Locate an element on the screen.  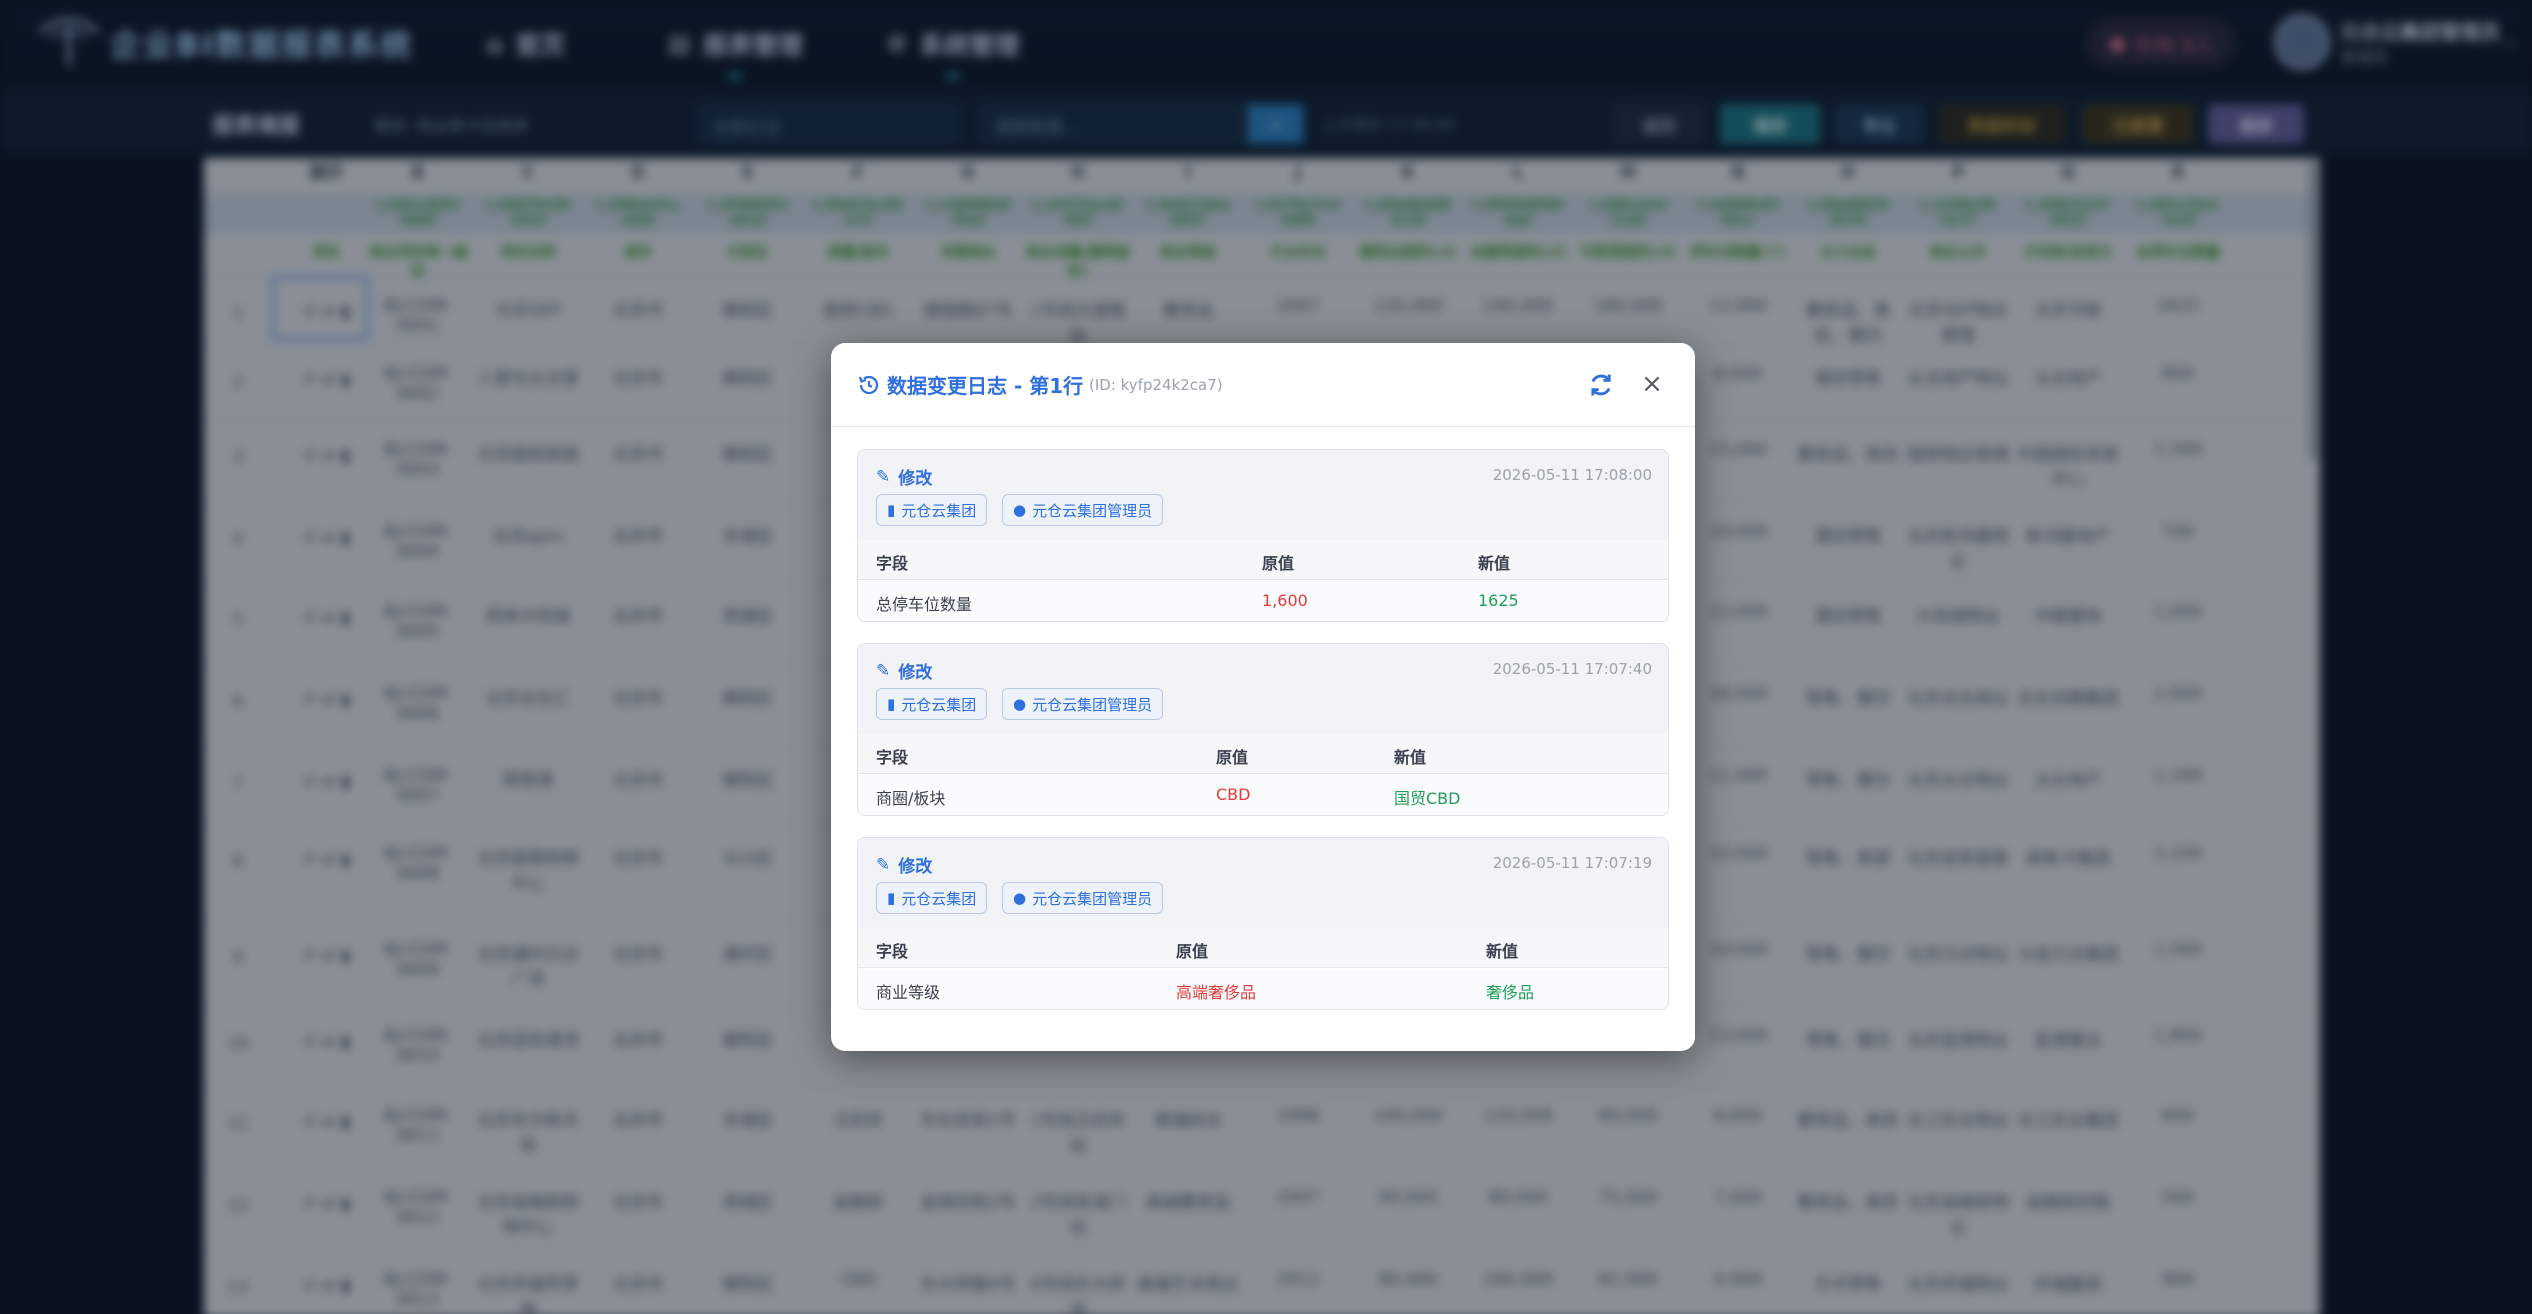
new-value: 国贸CBD is located at coordinates (1427, 798).